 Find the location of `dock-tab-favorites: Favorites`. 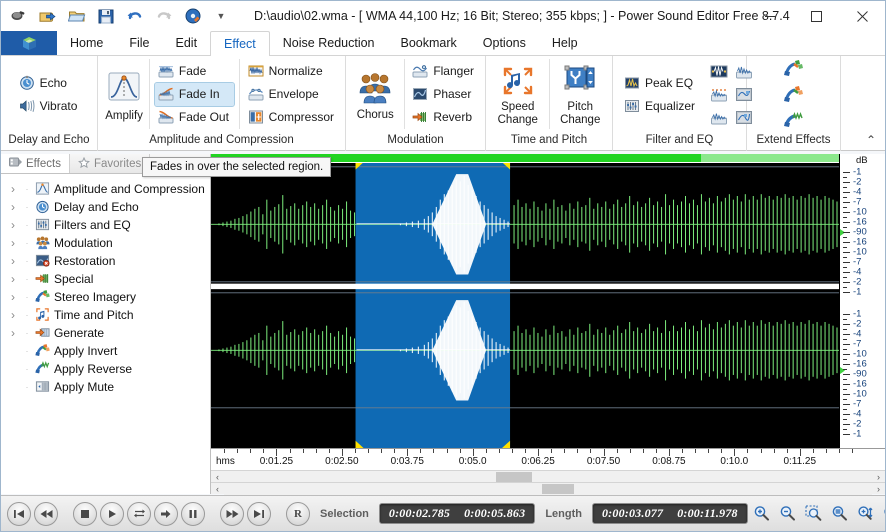

dock-tab-favorites: Favorites is located at coordinates (110, 163).